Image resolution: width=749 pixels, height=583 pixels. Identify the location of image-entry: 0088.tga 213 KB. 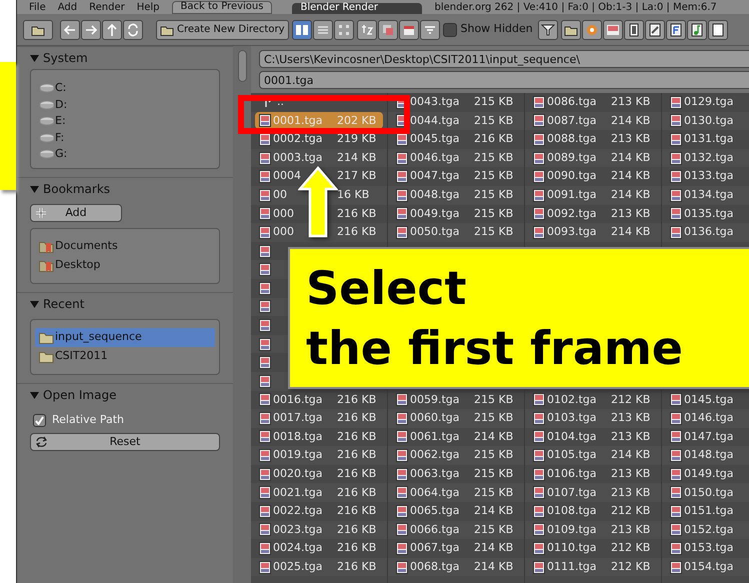
(593, 139).